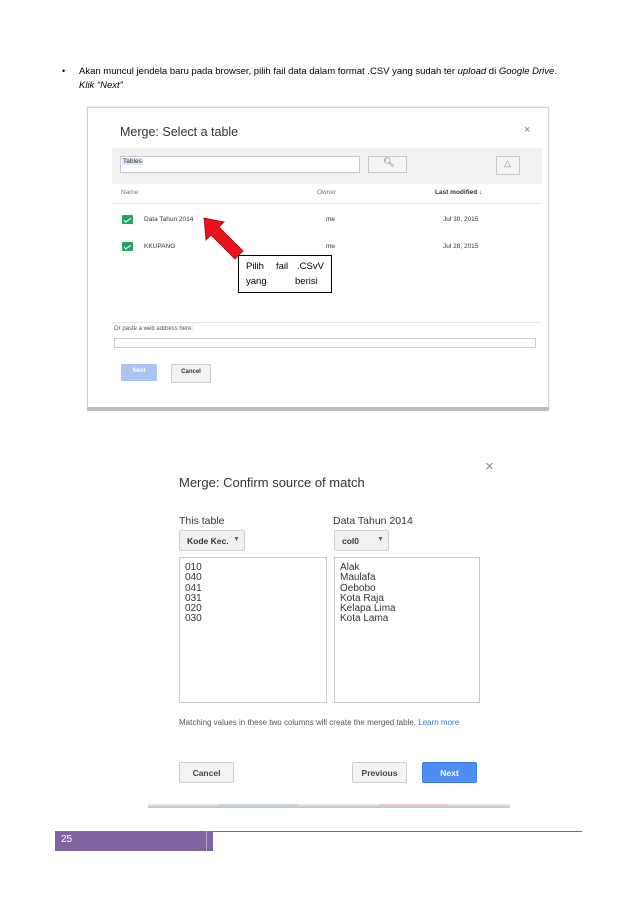 Image resolution: width=638 pixels, height=903 pixels. What do you see at coordinates (132, 161) in the screenshot?
I see `search-input-value: Tables` at bounding box center [132, 161].